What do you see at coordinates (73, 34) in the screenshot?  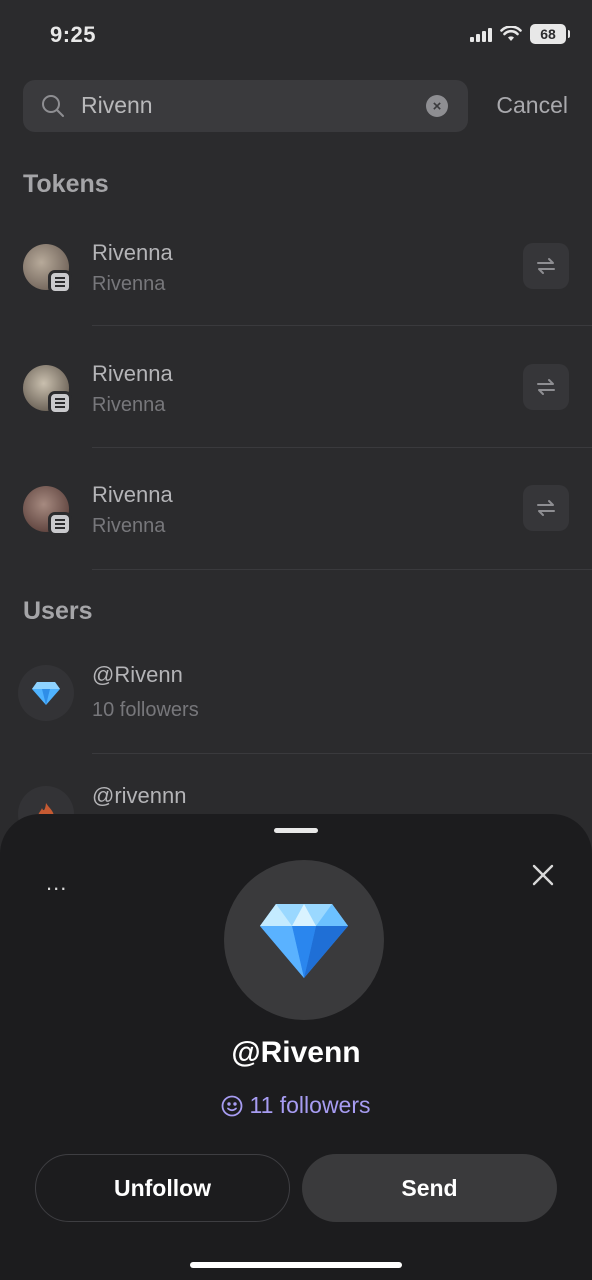 I see `status-time: 9:25` at bounding box center [73, 34].